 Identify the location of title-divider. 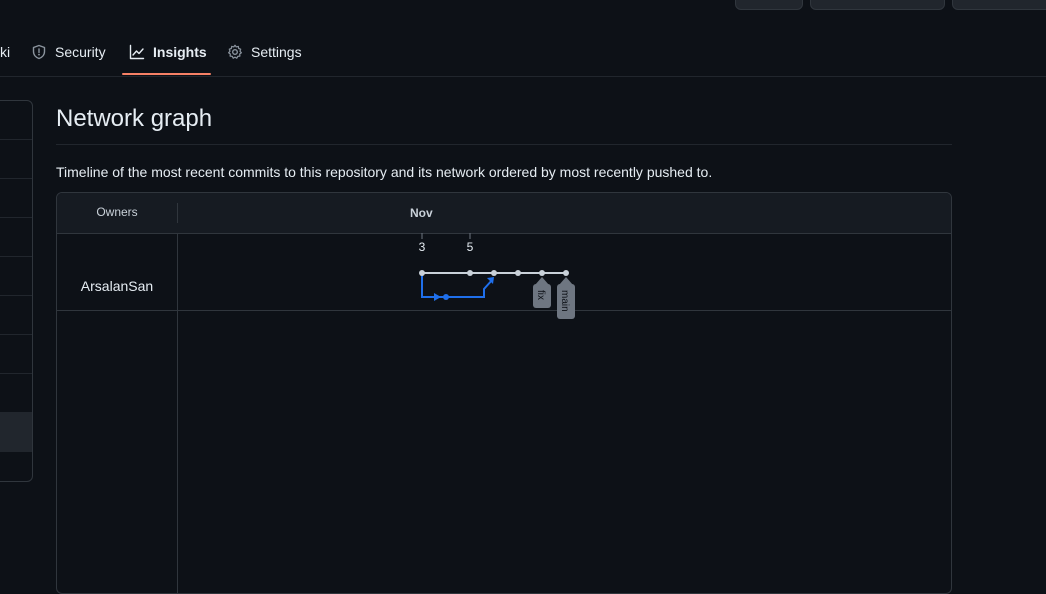
(504, 144).